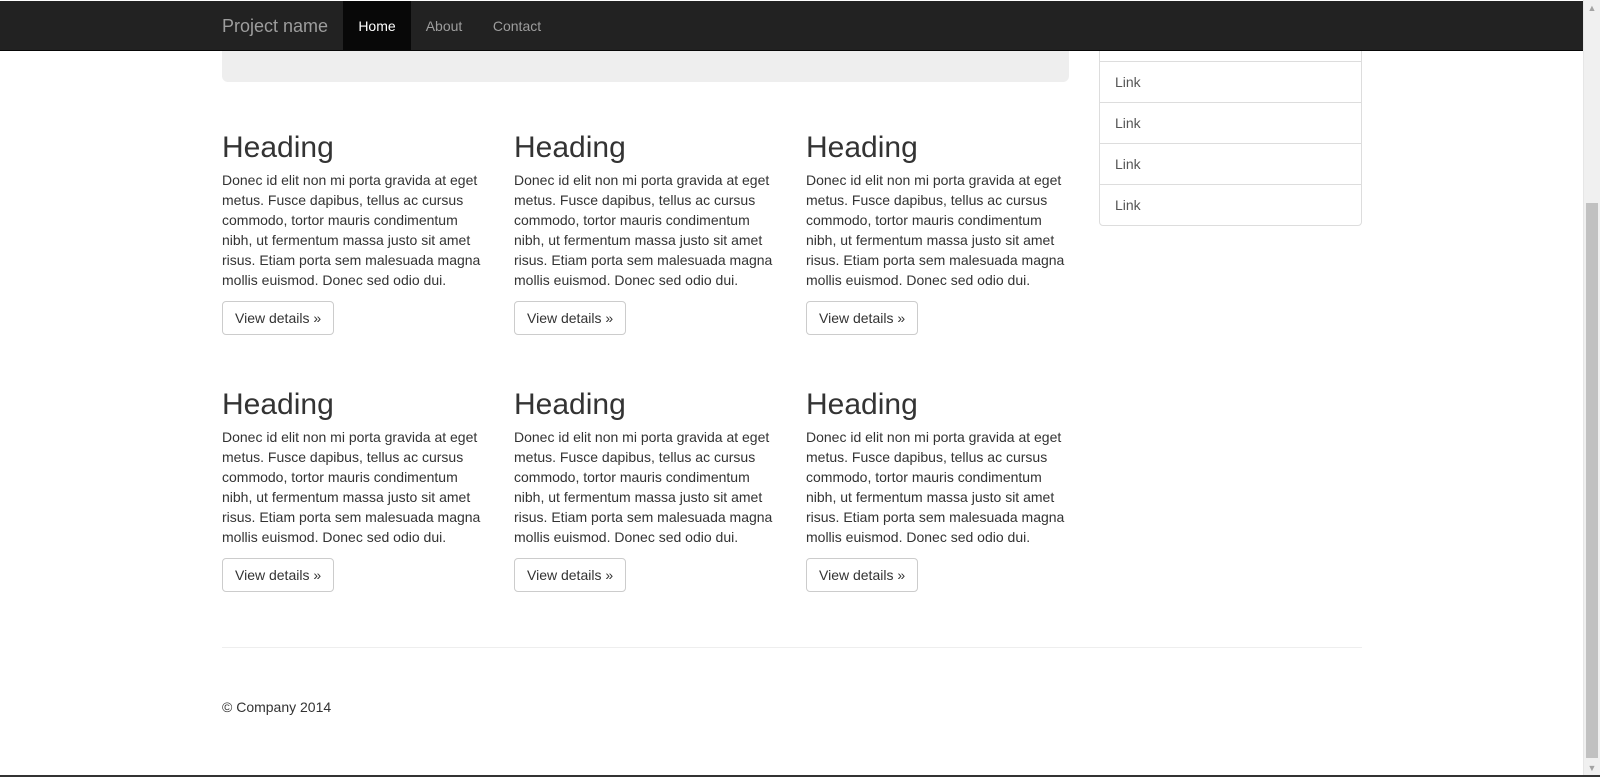  I want to click on nav-item-about: About, so click(444, 26).